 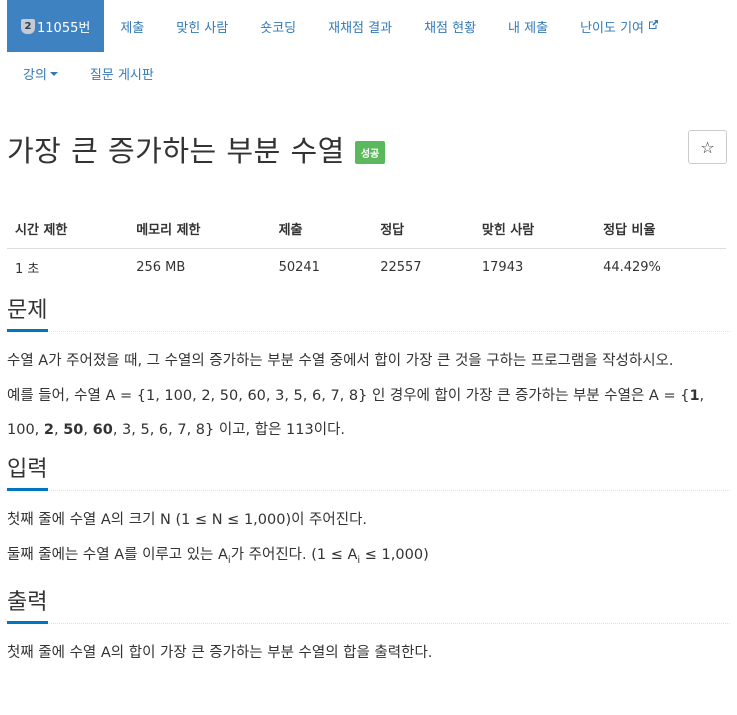 I want to click on star-icon: ☆, so click(x=707, y=147).